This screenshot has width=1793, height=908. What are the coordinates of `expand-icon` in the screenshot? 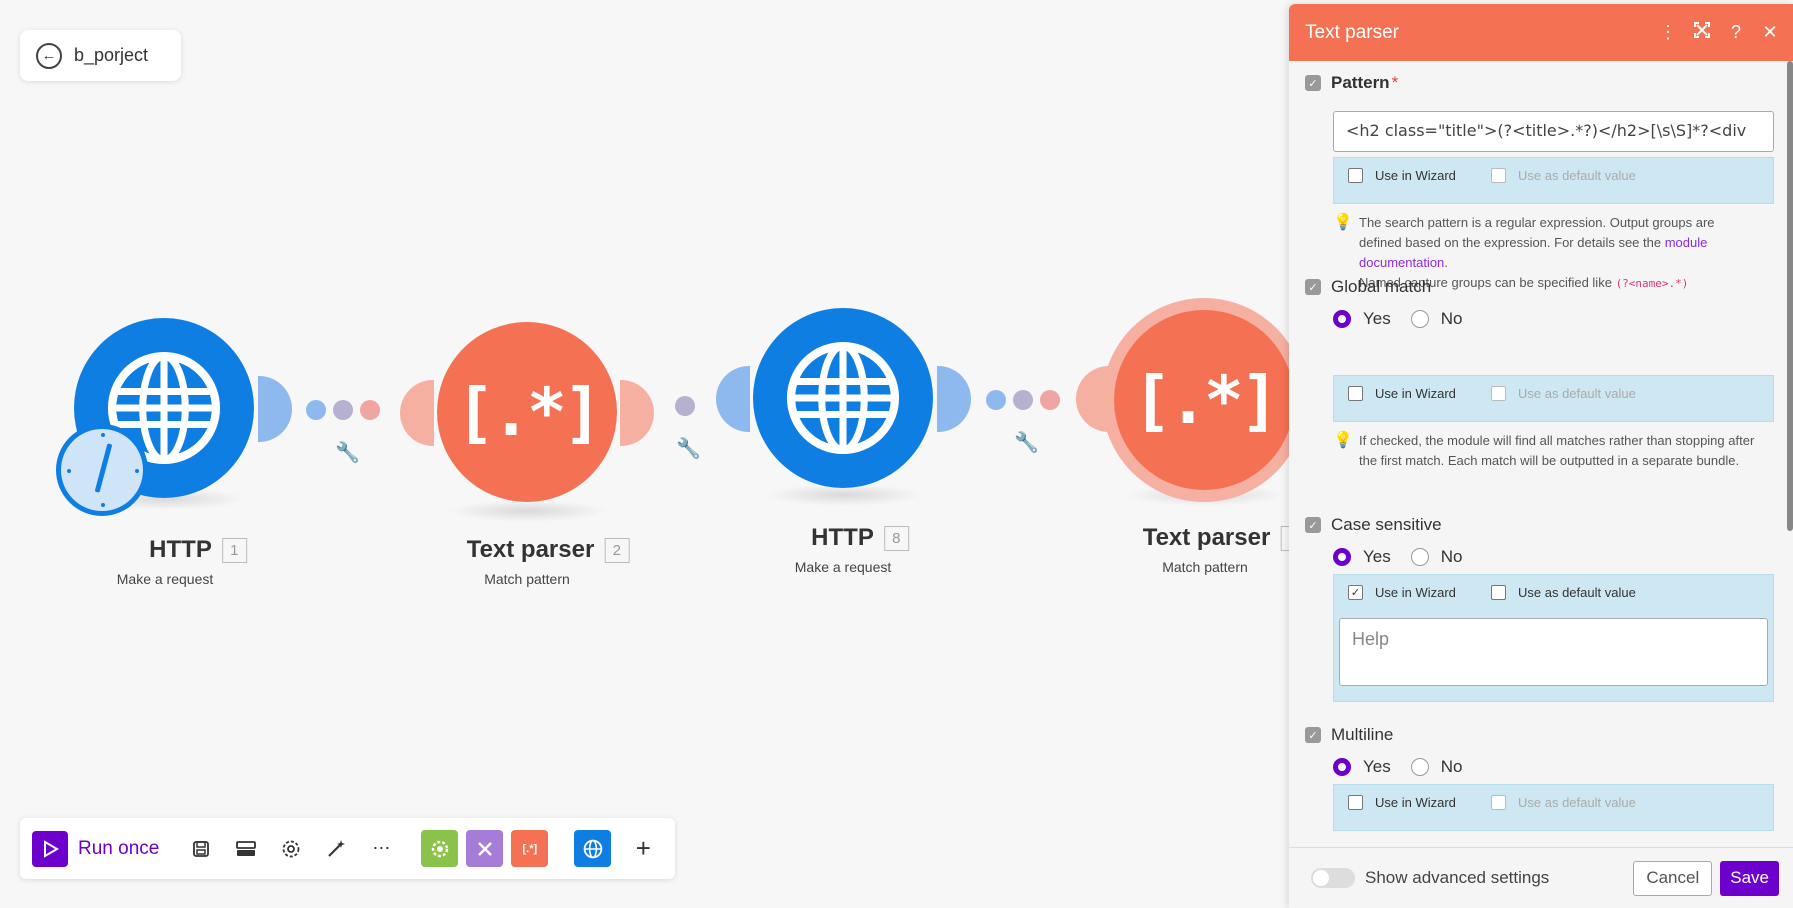 It's located at (1702, 32).